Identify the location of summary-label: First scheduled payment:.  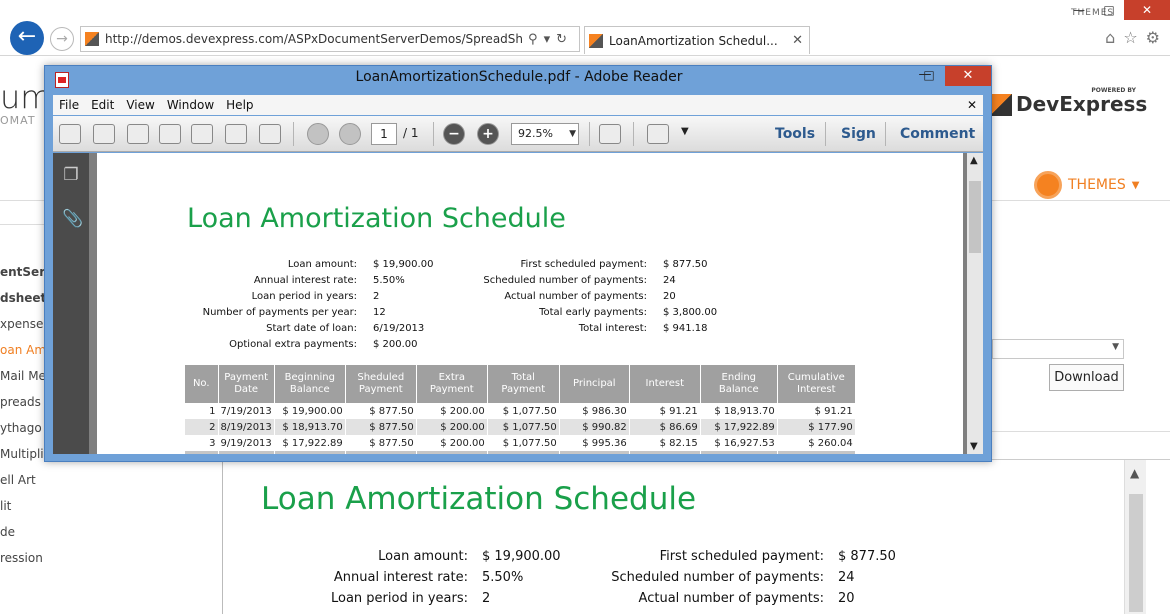
(741, 556).